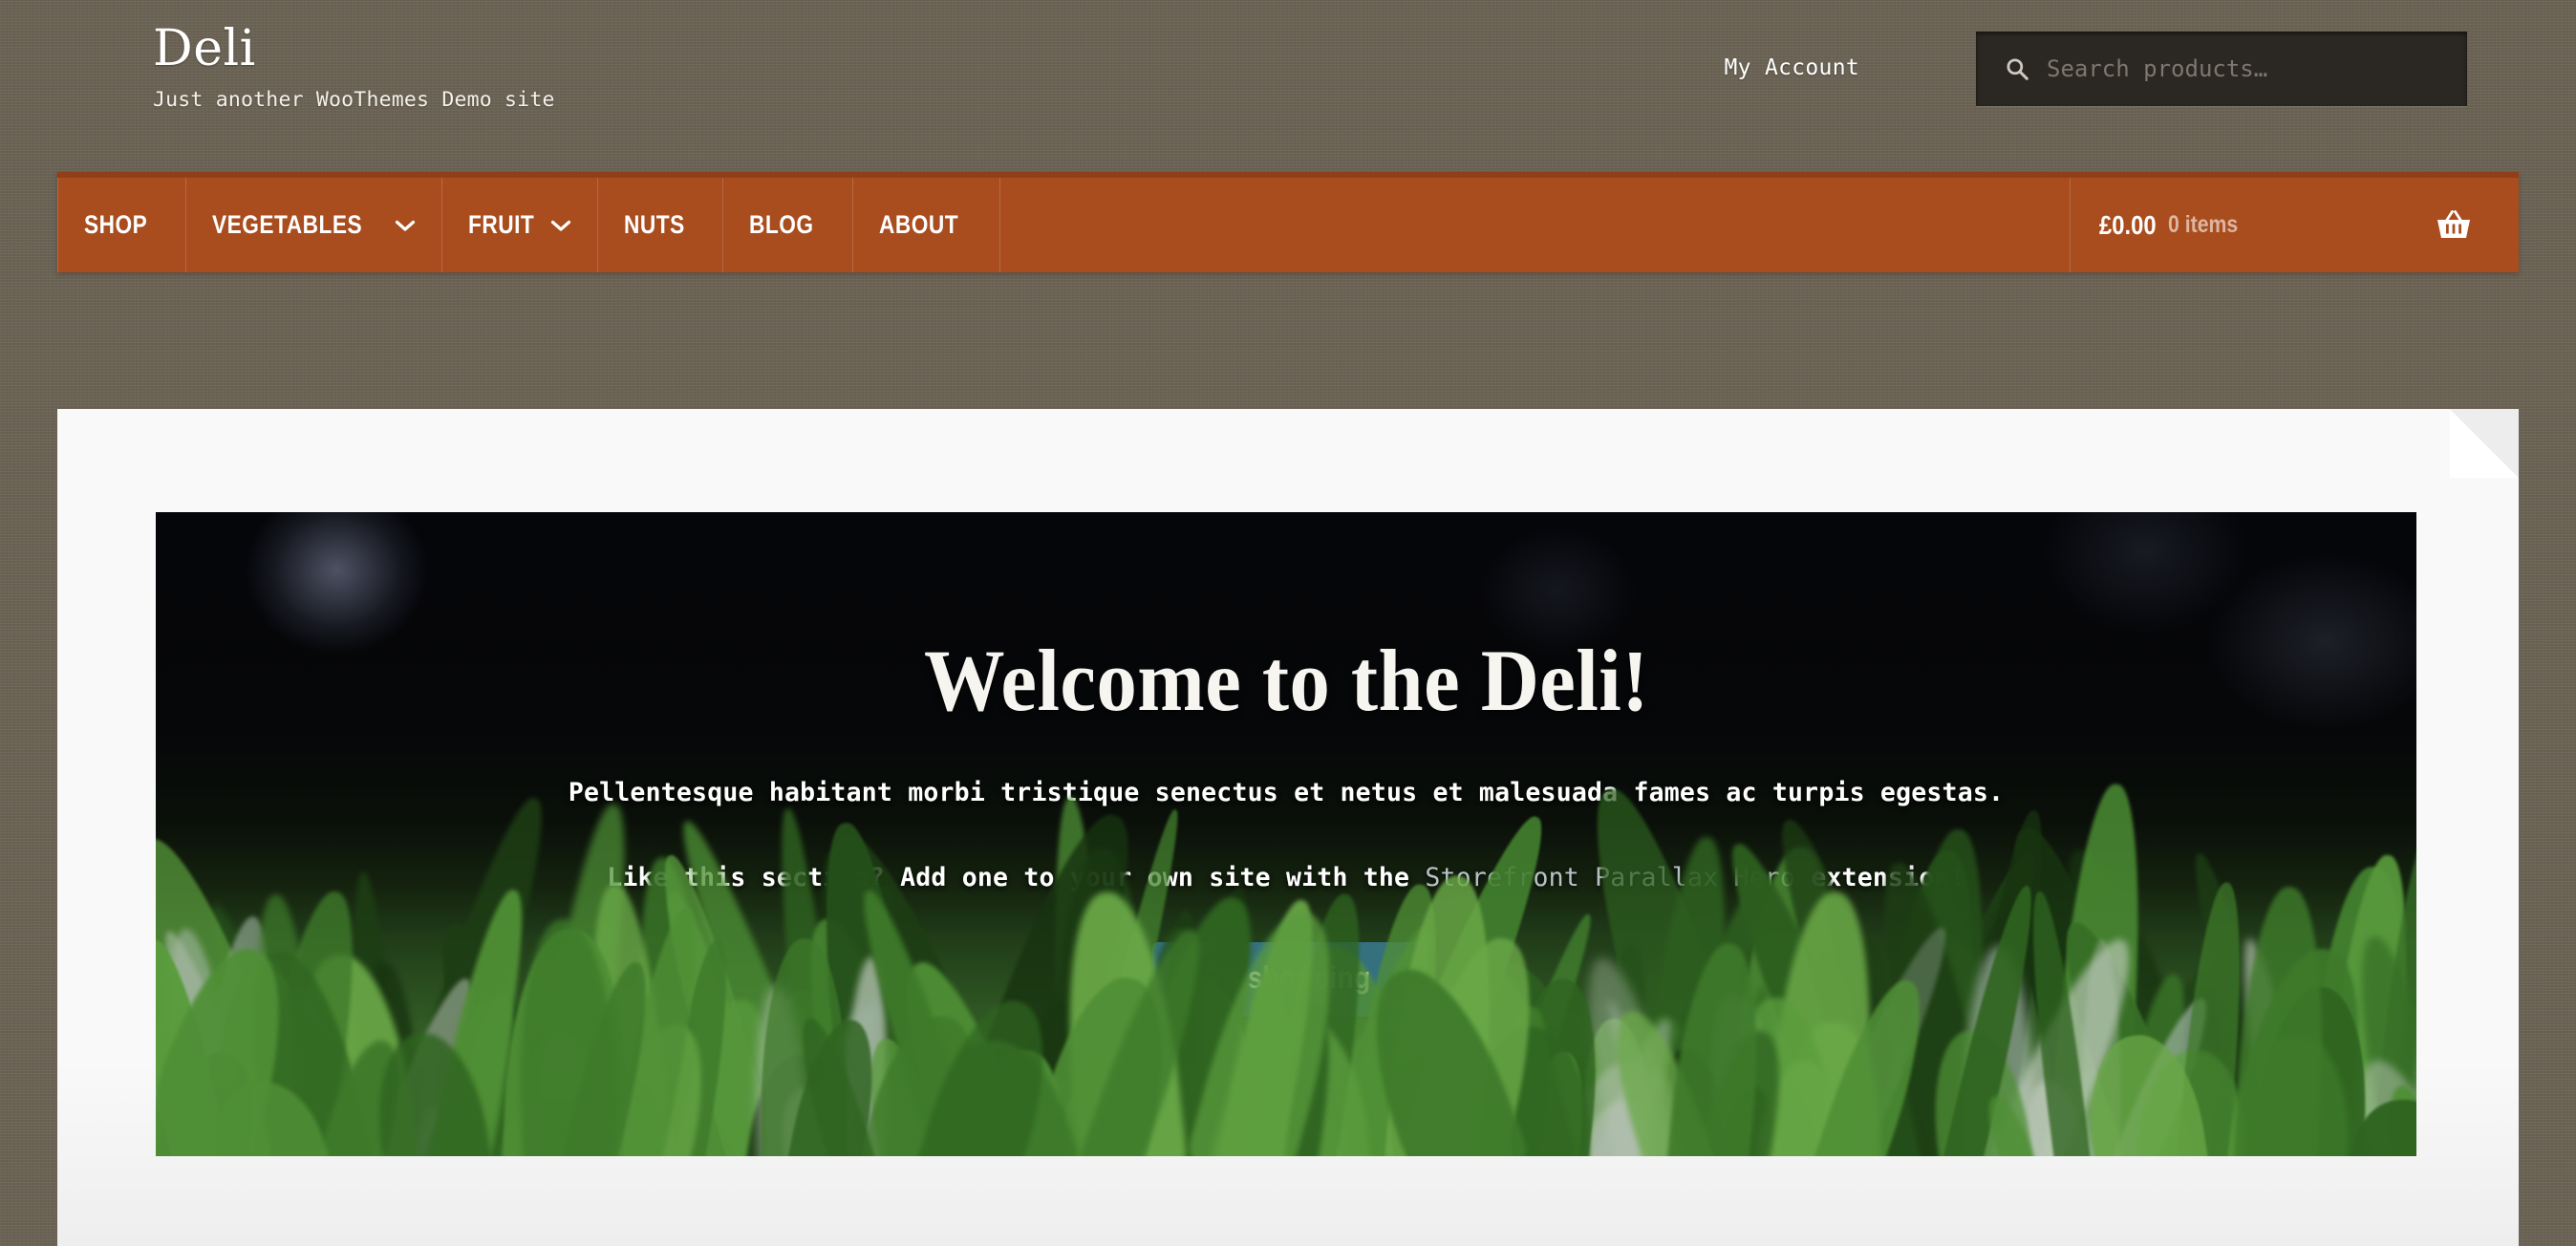  Describe the element at coordinates (655, 224) in the screenshot. I see `nav-item-label: NUTS` at that location.